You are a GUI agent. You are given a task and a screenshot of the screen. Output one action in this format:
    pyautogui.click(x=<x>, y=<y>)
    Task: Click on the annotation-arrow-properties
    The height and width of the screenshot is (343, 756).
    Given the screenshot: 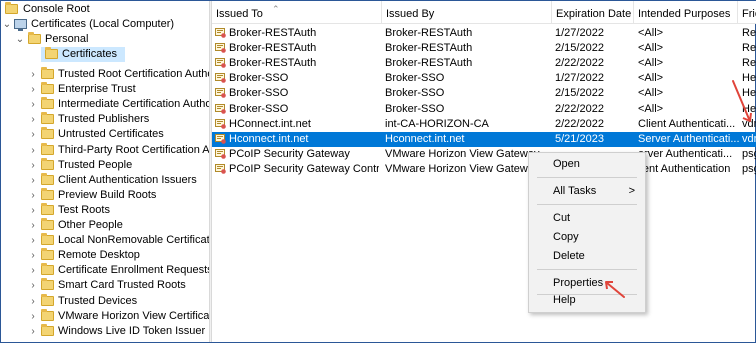 What is the action you would take?
    pyautogui.click(x=615, y=289)
    